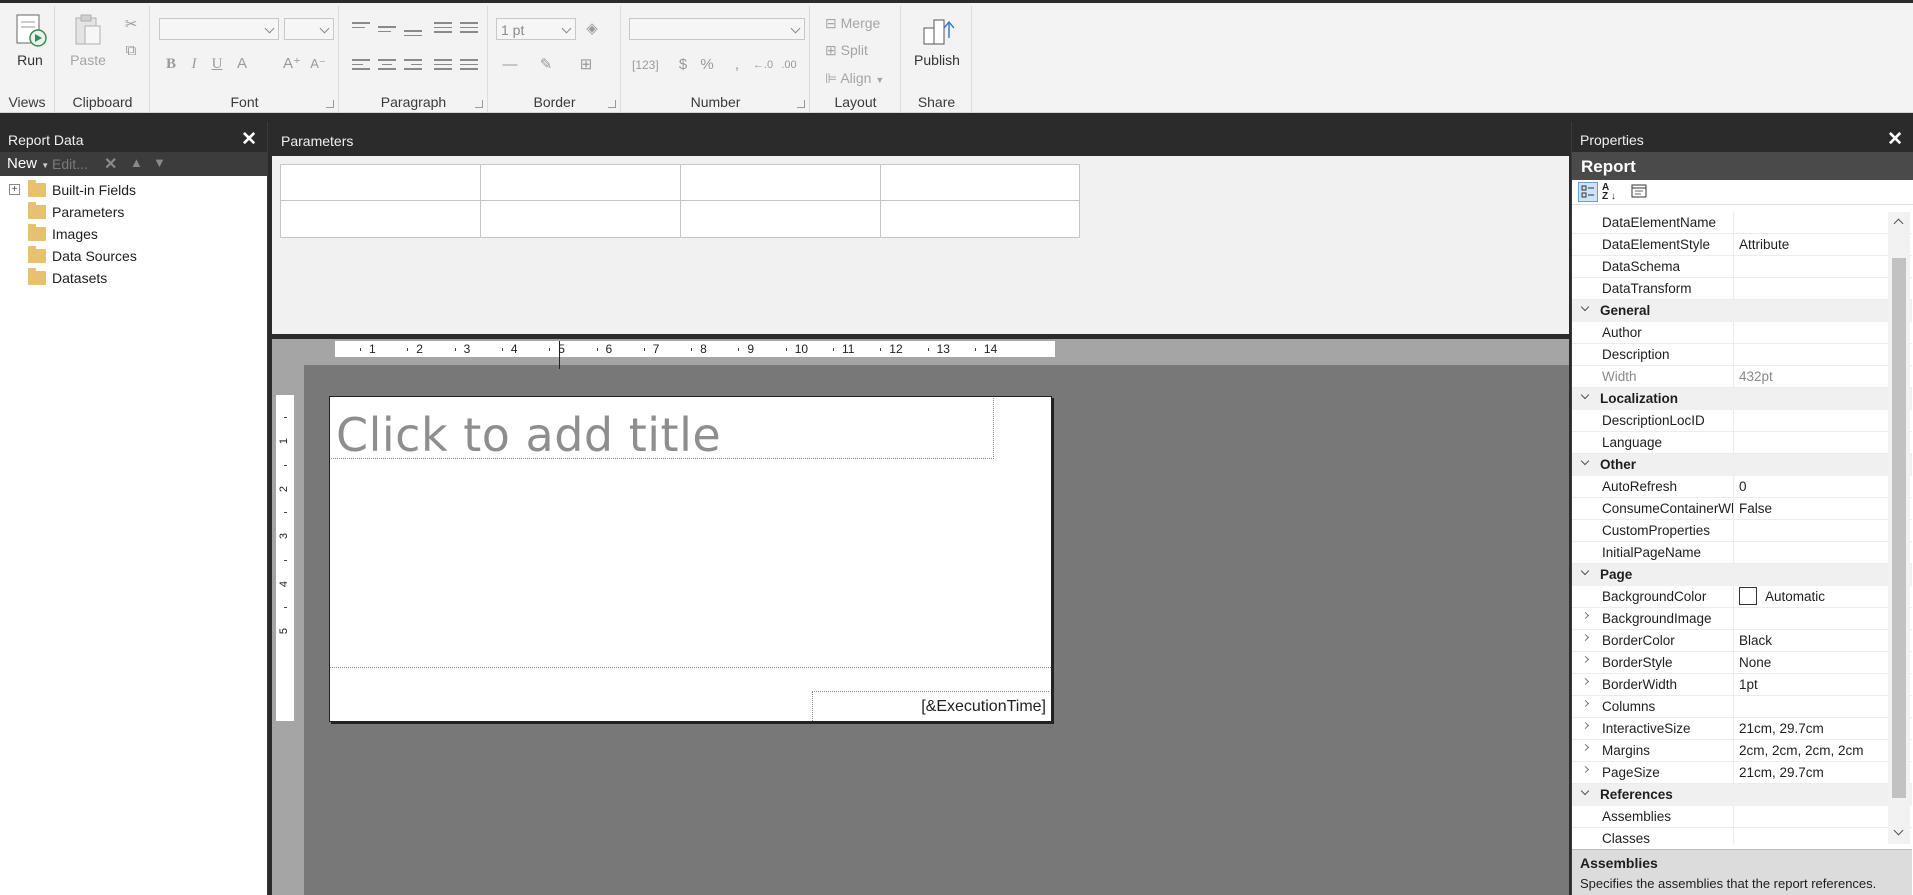 This screenshot has width=1913, height=895. What do you see at coordinates (292, 64) in the screenshot?
I see `increase-font-icon: A⁺` at bounding box center [292, 64].